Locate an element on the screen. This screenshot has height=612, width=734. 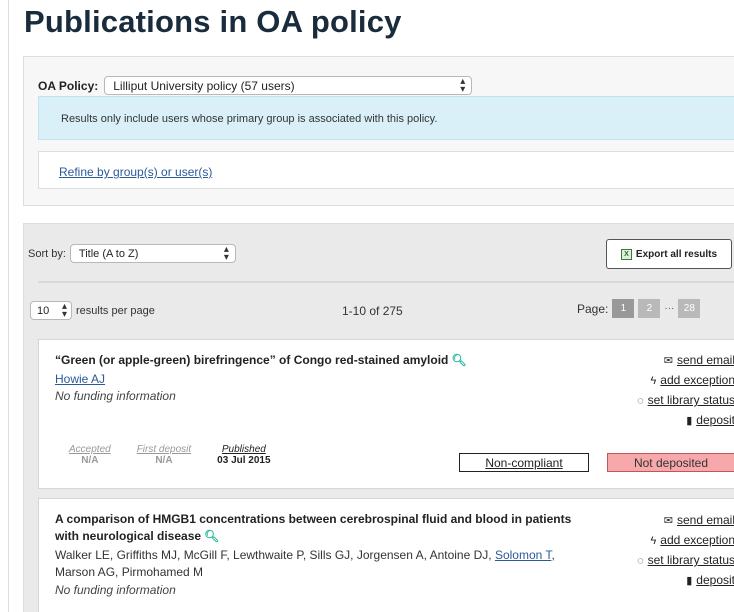
sort-row: Sort by: Title (A to Z) ▴ ▾ is located at coordinates (132, 253).